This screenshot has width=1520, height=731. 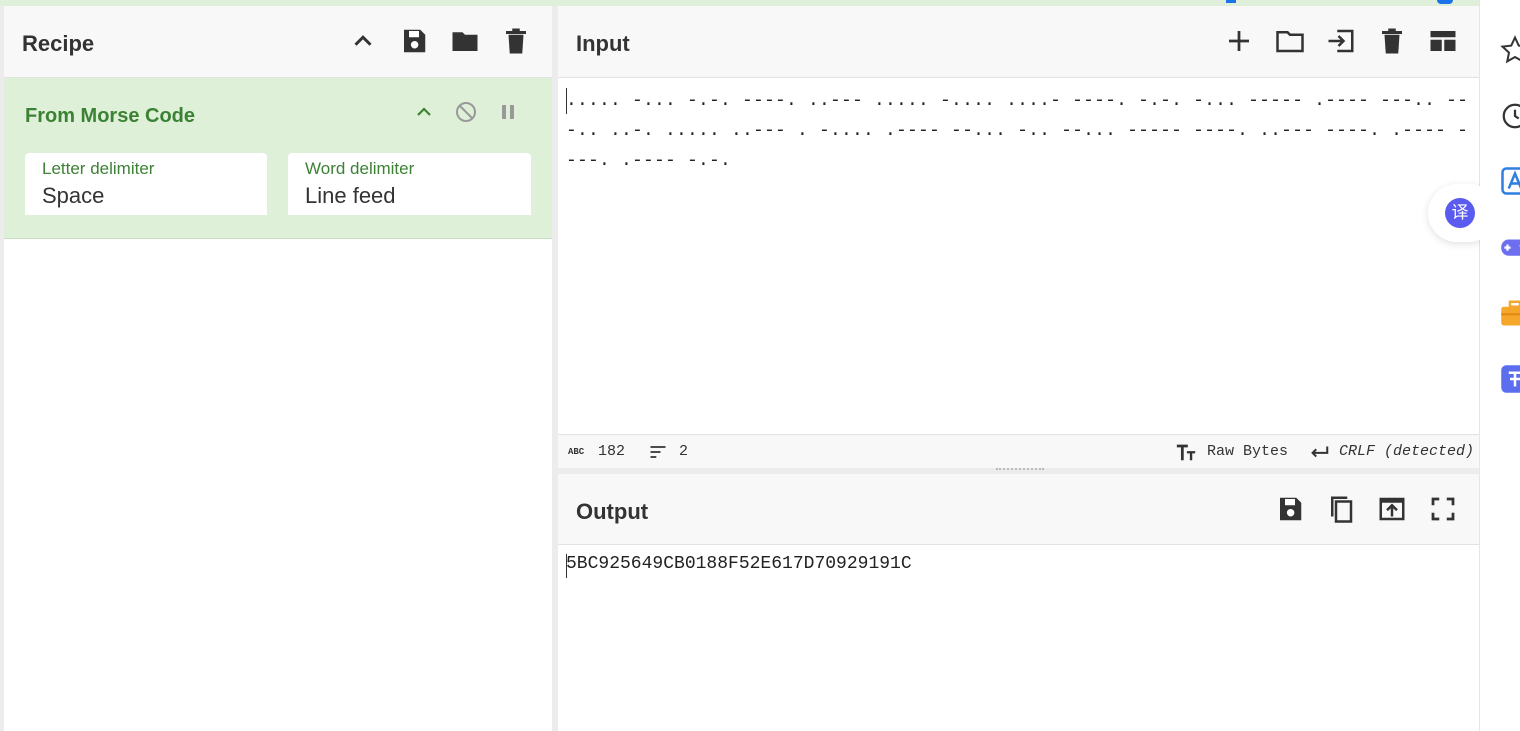 What do you see at coordinates (278, 42) in the screenshot?
I see `recipe-header: Recipe` at bounding box center [278, 42].